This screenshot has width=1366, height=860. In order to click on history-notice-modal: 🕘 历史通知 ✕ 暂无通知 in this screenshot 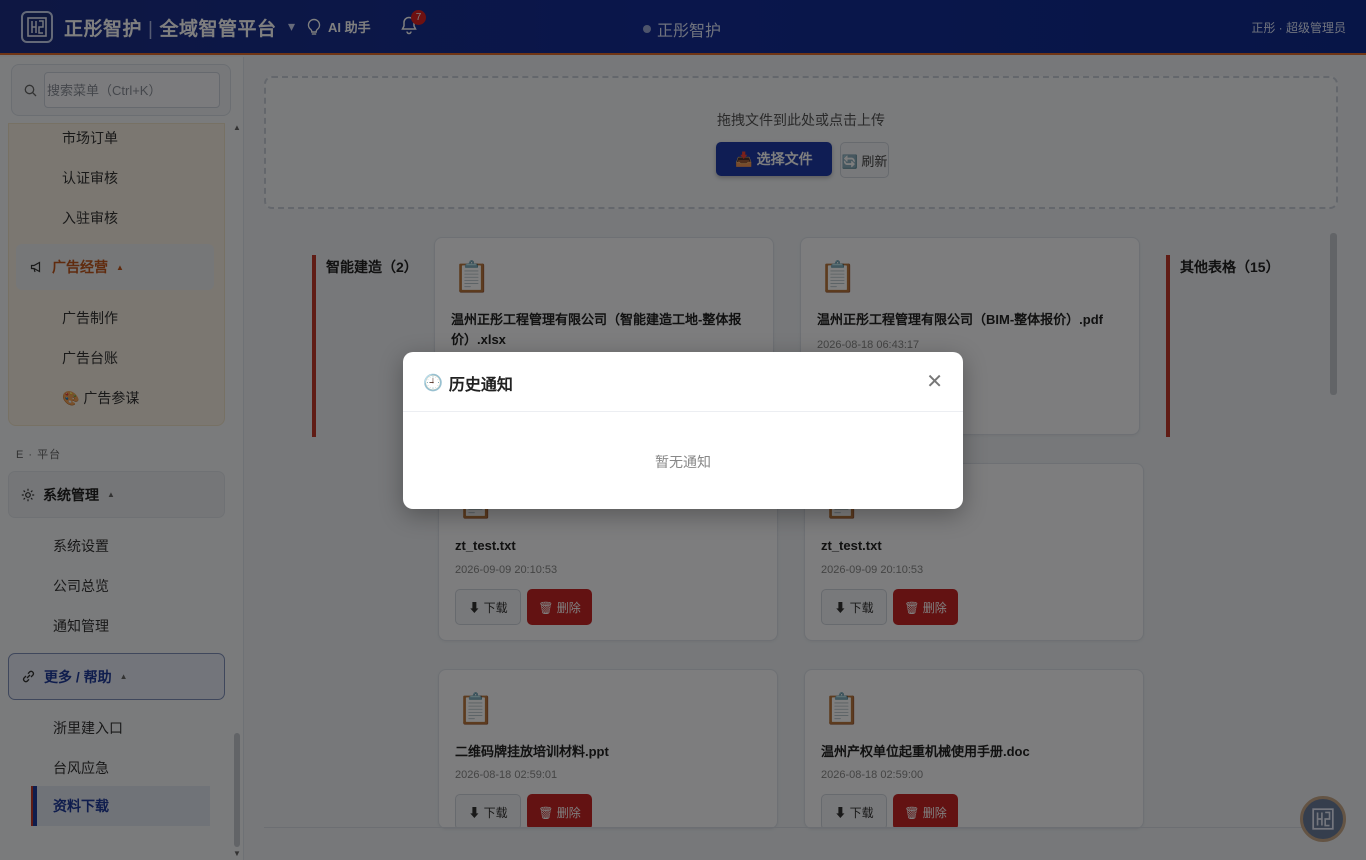, I will do `click(683, 430)`.